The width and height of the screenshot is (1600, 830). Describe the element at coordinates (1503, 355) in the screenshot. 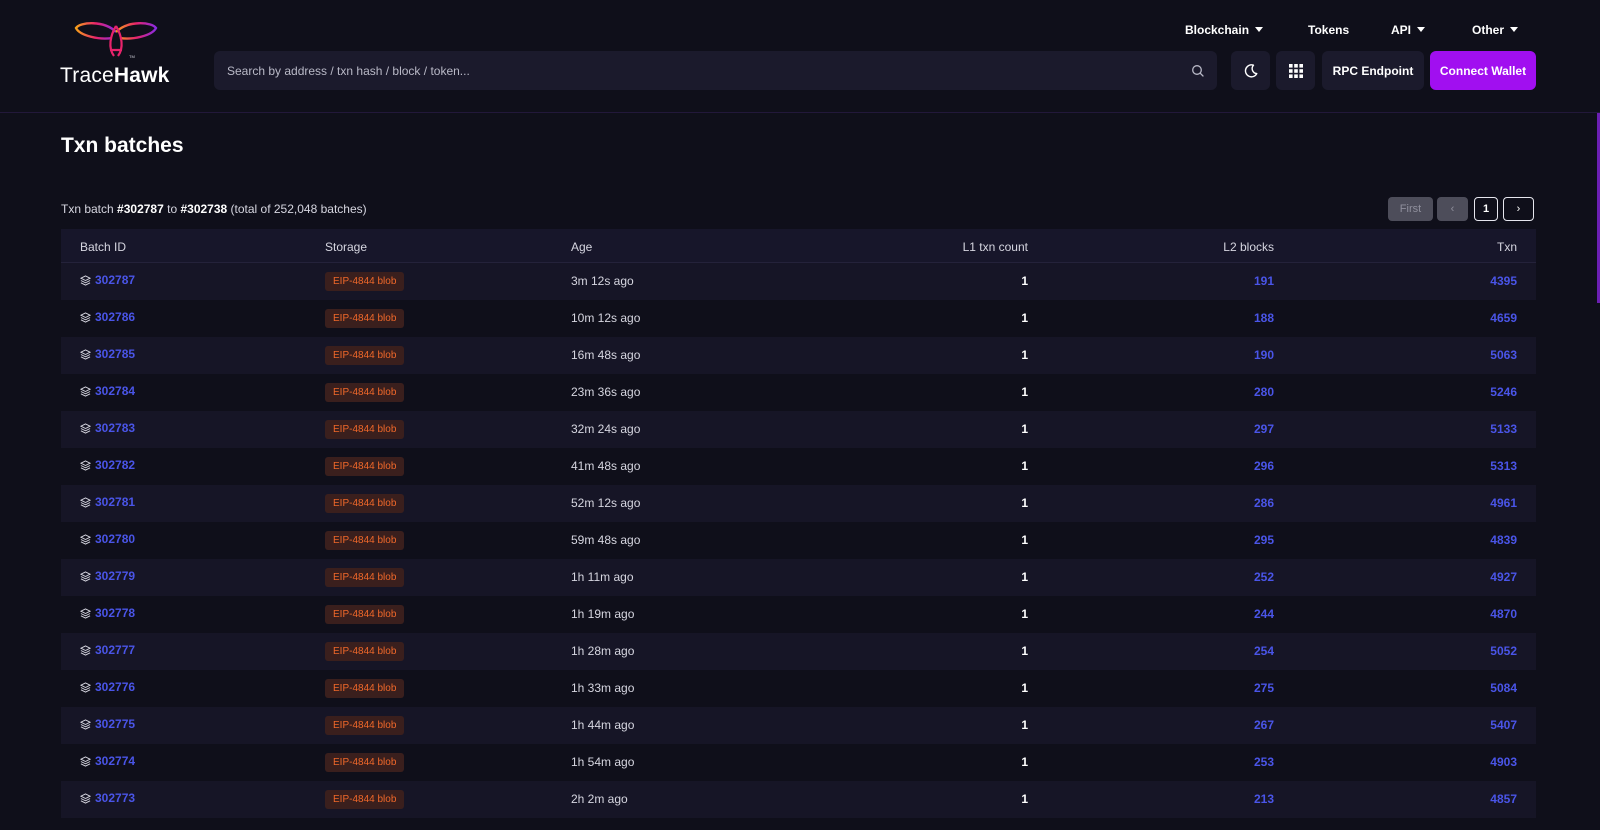

I see `txn-count-link: 5063` at that location.